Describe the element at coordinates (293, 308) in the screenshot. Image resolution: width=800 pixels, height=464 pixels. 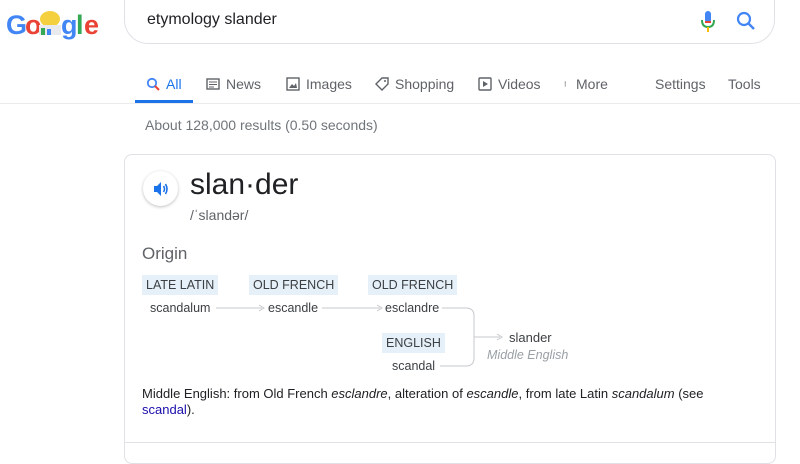
I see `etymon-form: escandle` at that location.